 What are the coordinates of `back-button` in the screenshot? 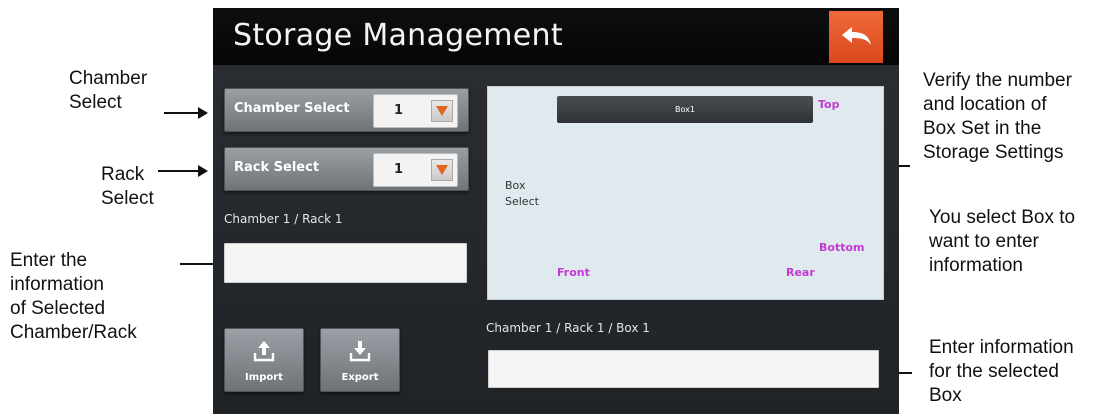 It's located at (856, 37).